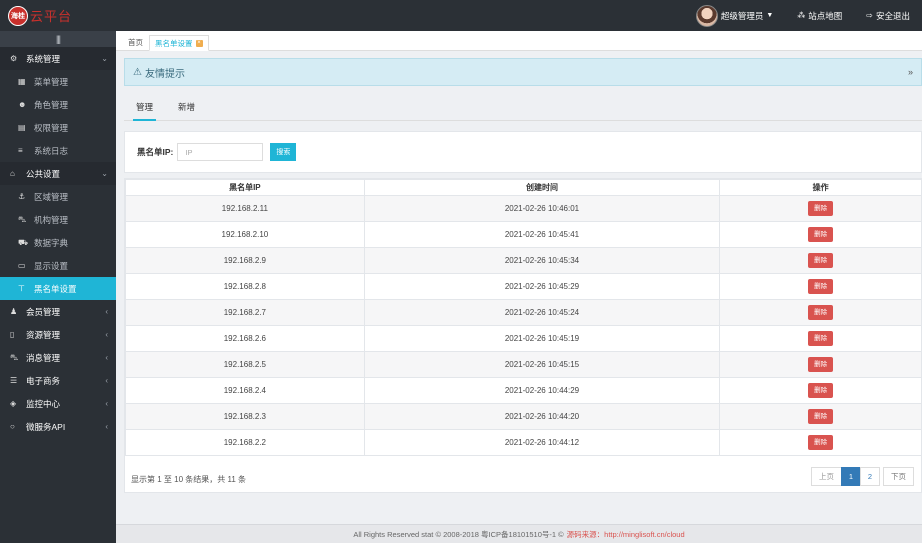 The width and height of the screenshot is (922, 543). I want to click on time-cell: 2021-02-26 10:45:29, so click(542, 286).